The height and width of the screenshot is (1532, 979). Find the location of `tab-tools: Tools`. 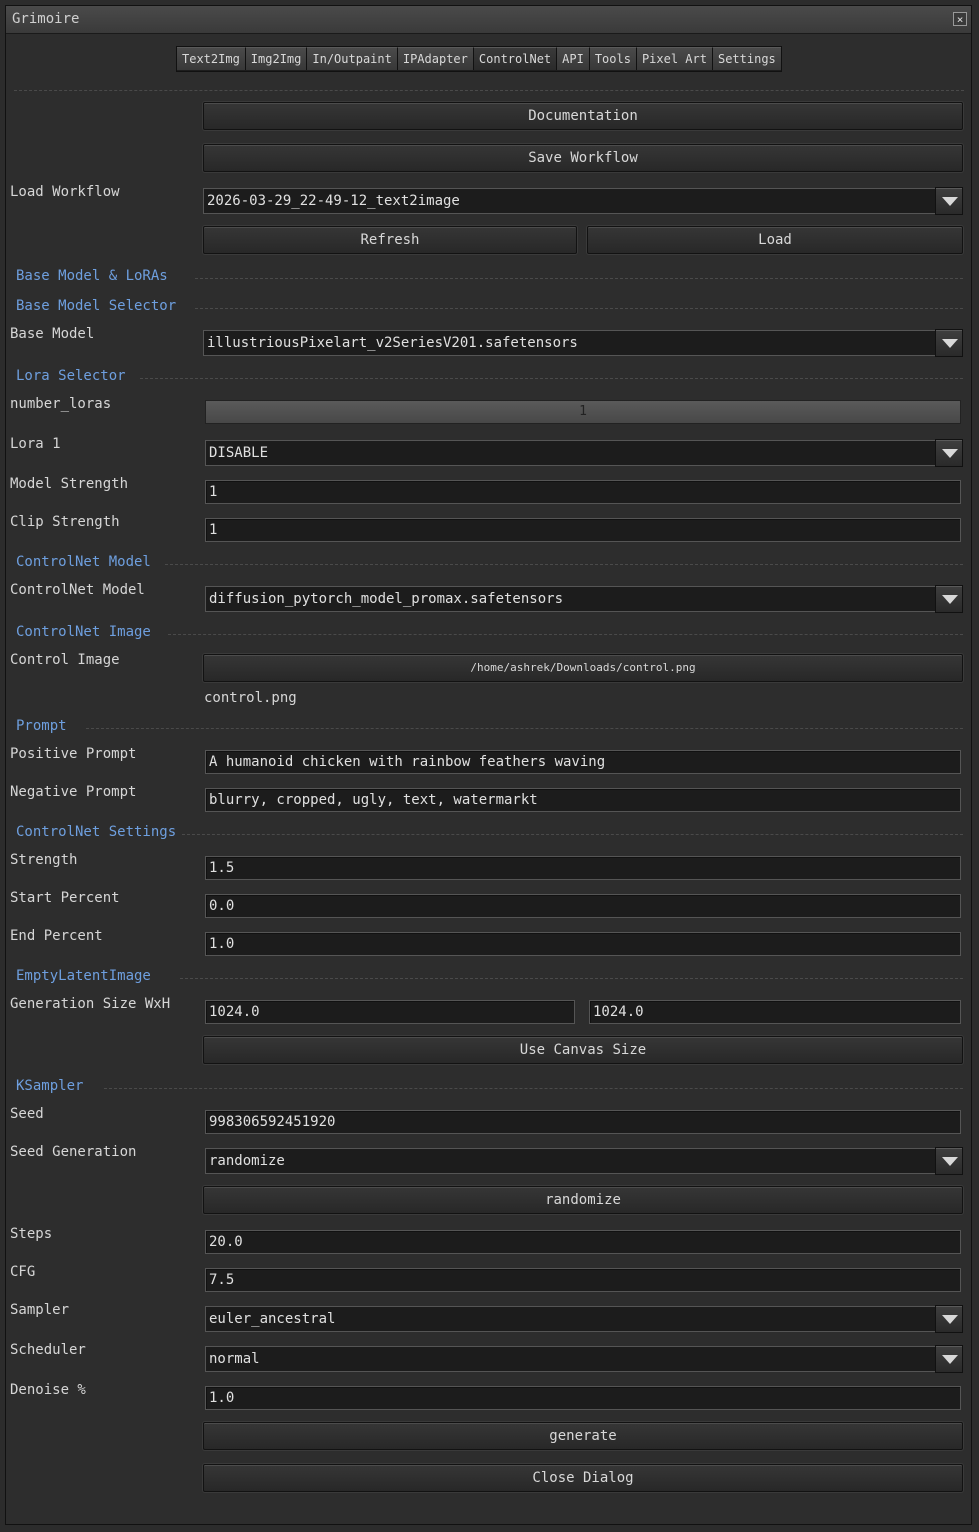

tab-tools: Tools is located at coordinates (612, 58).